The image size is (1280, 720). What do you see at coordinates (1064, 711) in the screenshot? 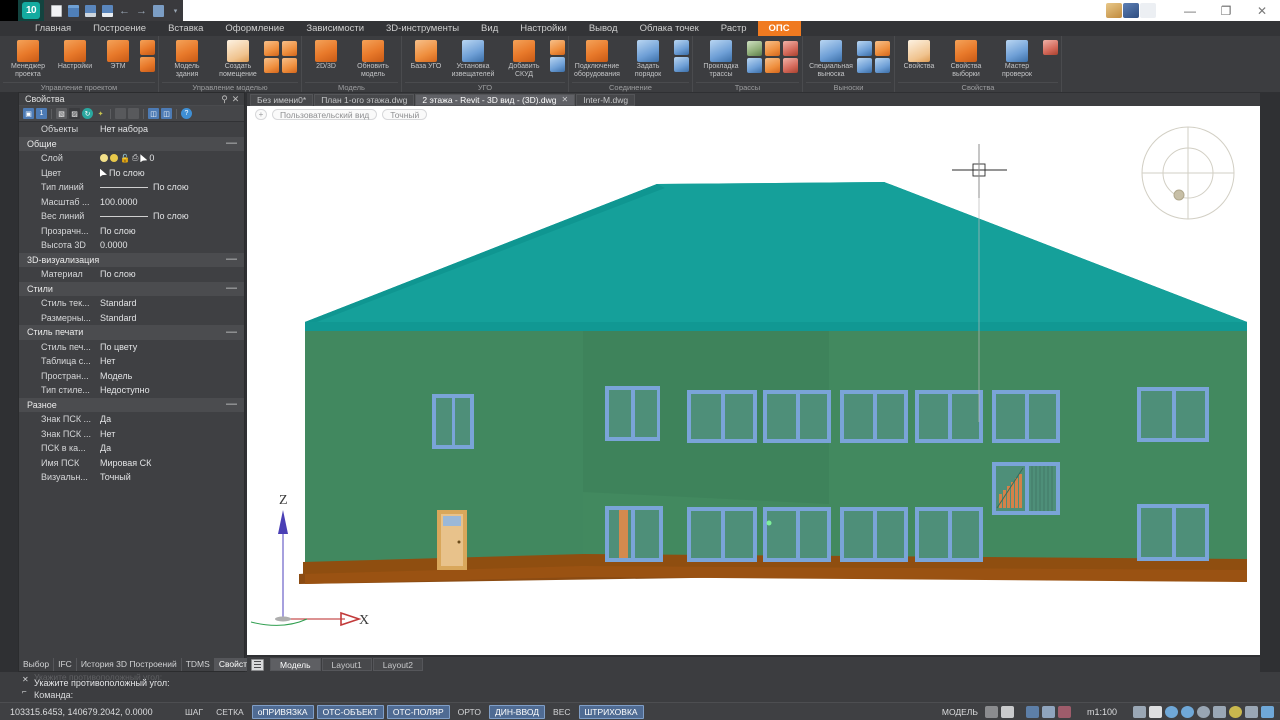
I see `annotation-add-icon` at bounding box center [1064, 711].